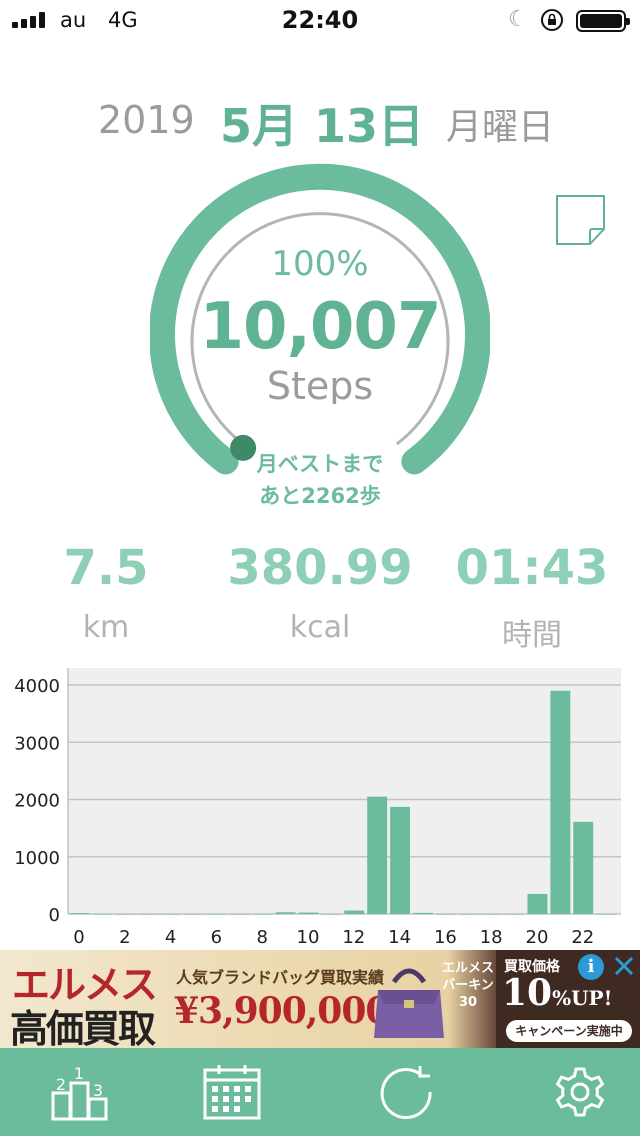 This screenshot has width=640, height=1136. I want to click on x-tick-label: 18, so click(491, 937).